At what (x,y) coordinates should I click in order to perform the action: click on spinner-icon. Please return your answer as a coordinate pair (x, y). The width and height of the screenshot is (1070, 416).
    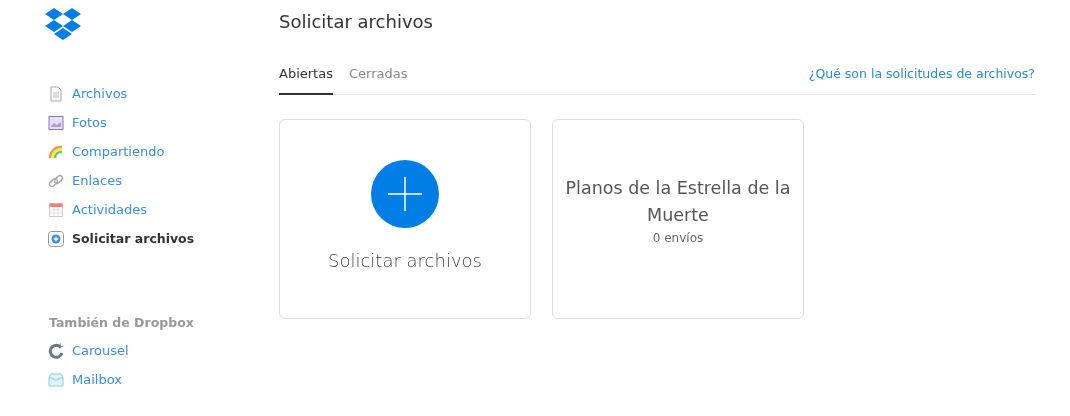
    Looking at the image, I should click on (56, 350).